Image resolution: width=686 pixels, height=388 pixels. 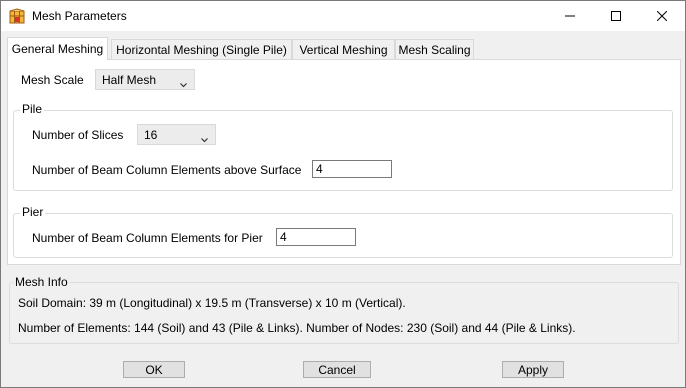 I want to click on pier-beam-elements-input: 4, so click(x=316, y=237).